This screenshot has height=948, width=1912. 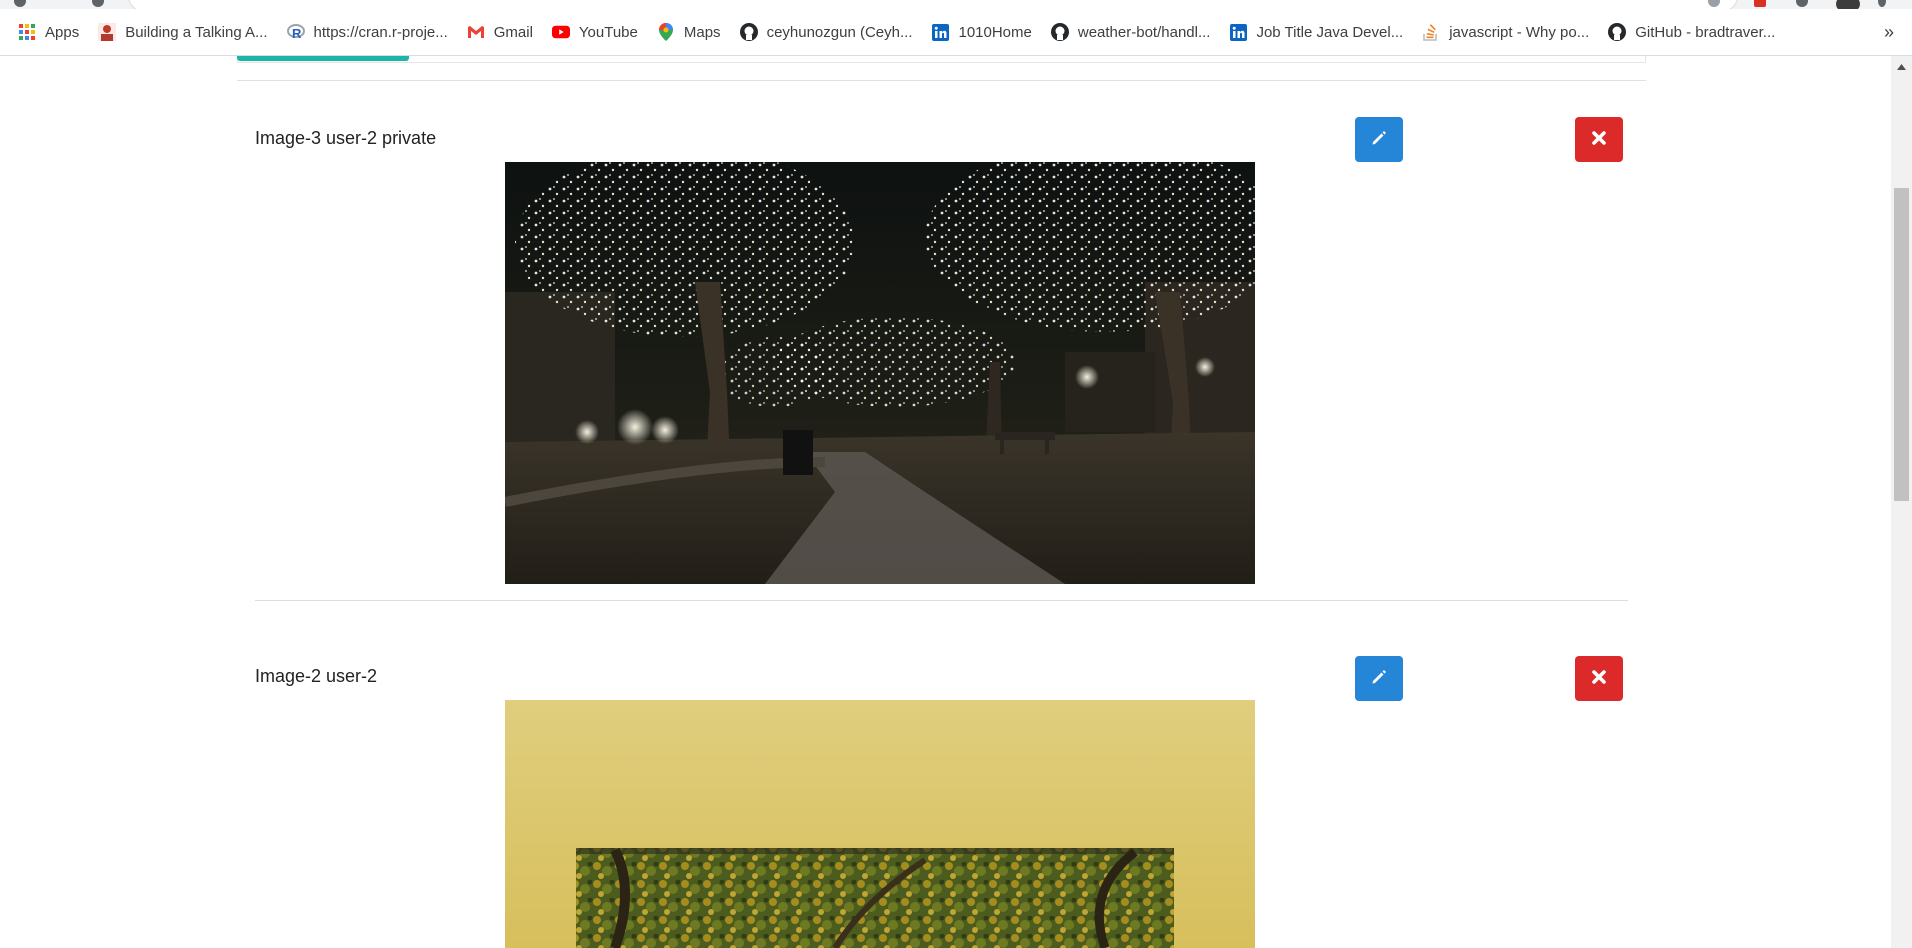 I want to click on bookmark-label: Apps, so click(x=62, y=32).